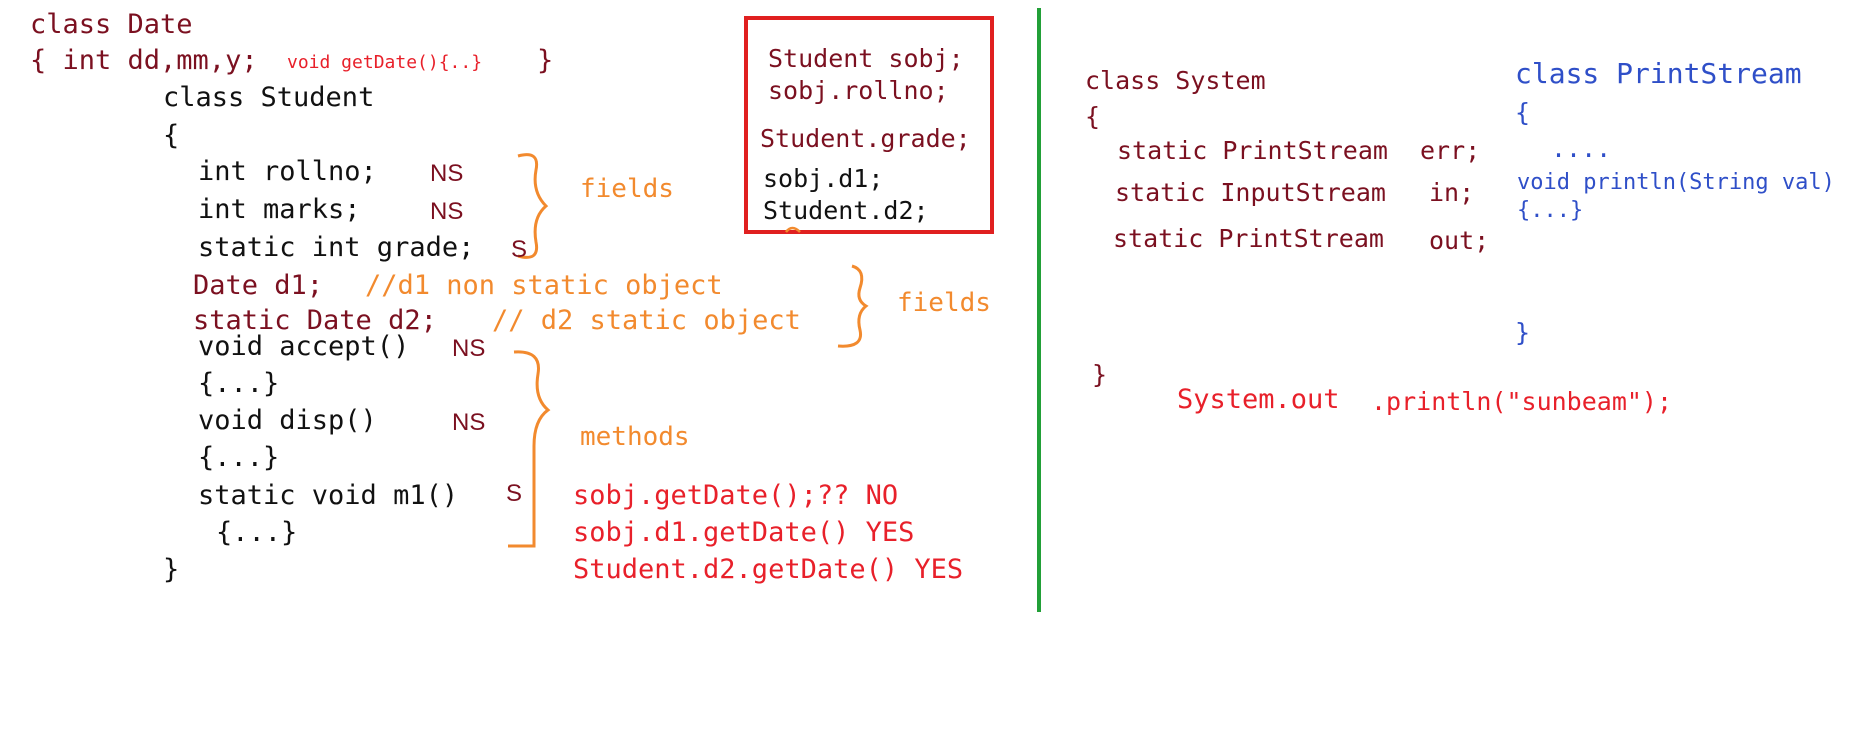 The image size is (1852, 743). Describe the element at coordinates (111, 24) in the screenshot. I see `date-class-heading: class Date` at that location.